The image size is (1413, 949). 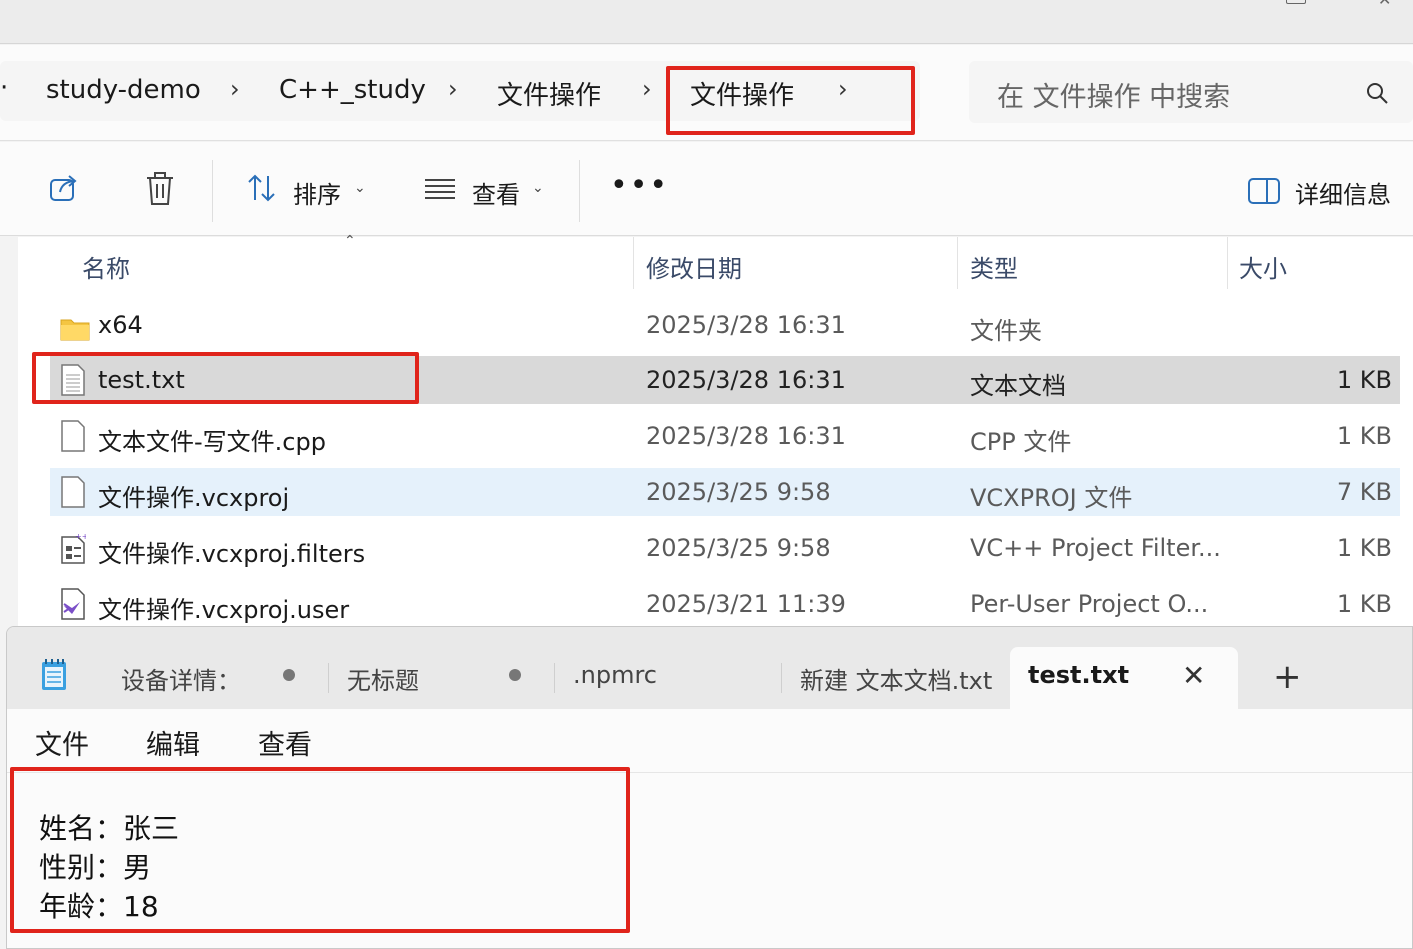 I want to click on search-icon, so click(x=1377, y=93).